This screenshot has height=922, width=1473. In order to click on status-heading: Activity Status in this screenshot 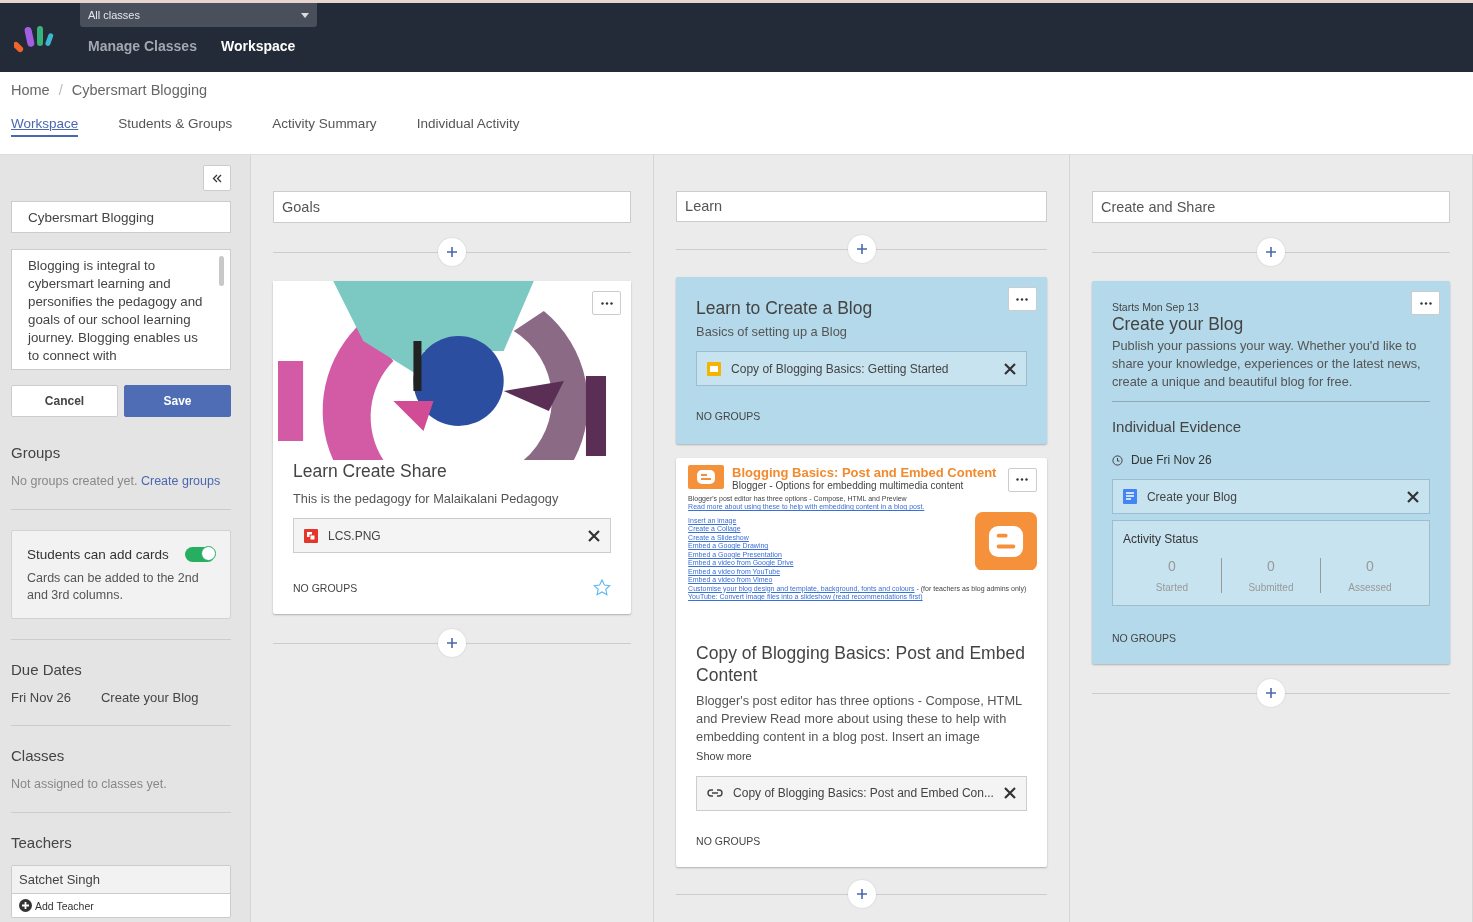, I will do `click(1161, 539)`.